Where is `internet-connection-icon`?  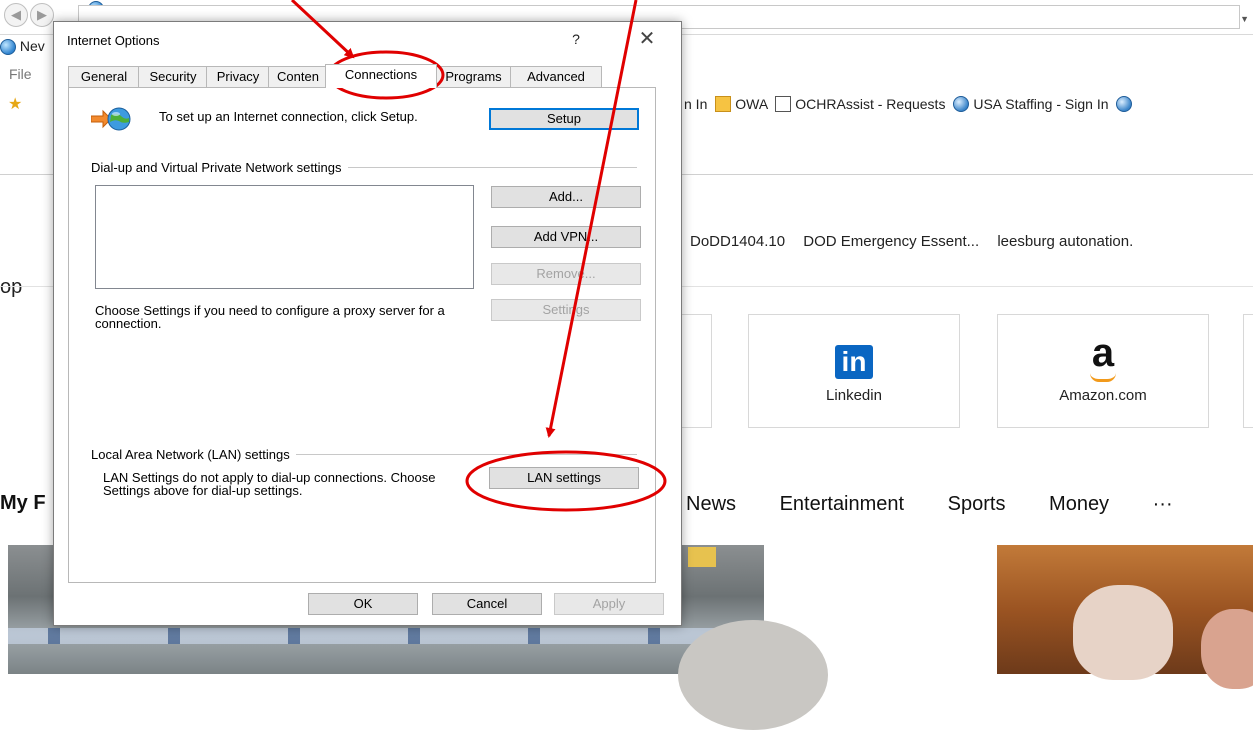
internet-connection-icon is located at coordinates (111, 119).